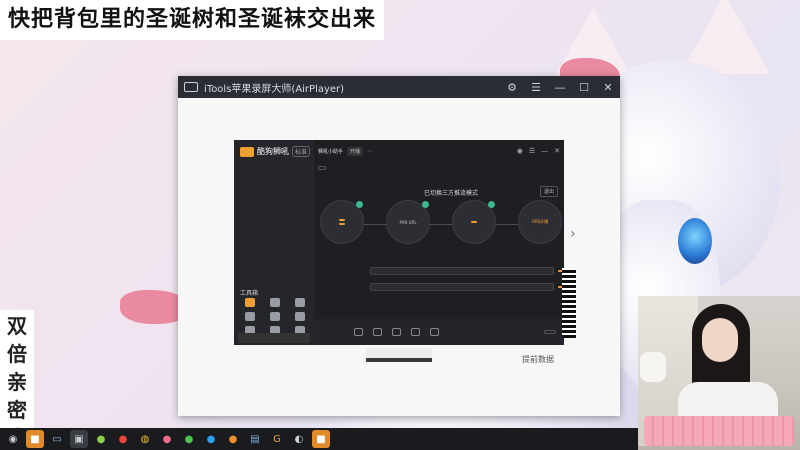  I want to click on chevron-right-icon: ›, so click(573, 234).